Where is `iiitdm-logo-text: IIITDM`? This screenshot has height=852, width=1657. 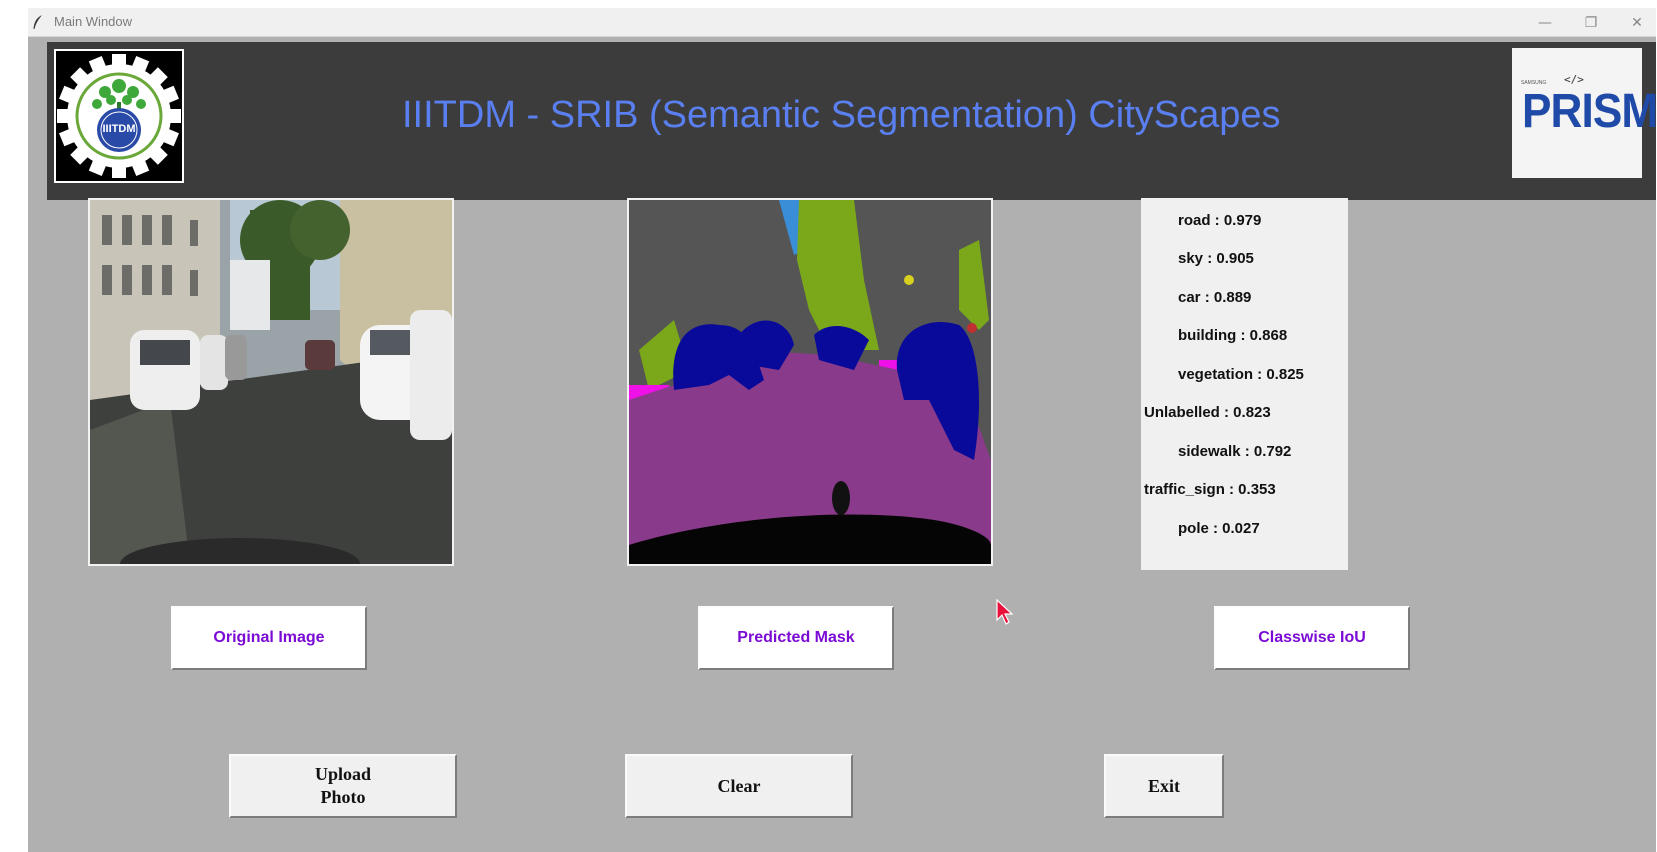 iiitdm-logo-text: IIITDM is located at coordinates (119, 129).